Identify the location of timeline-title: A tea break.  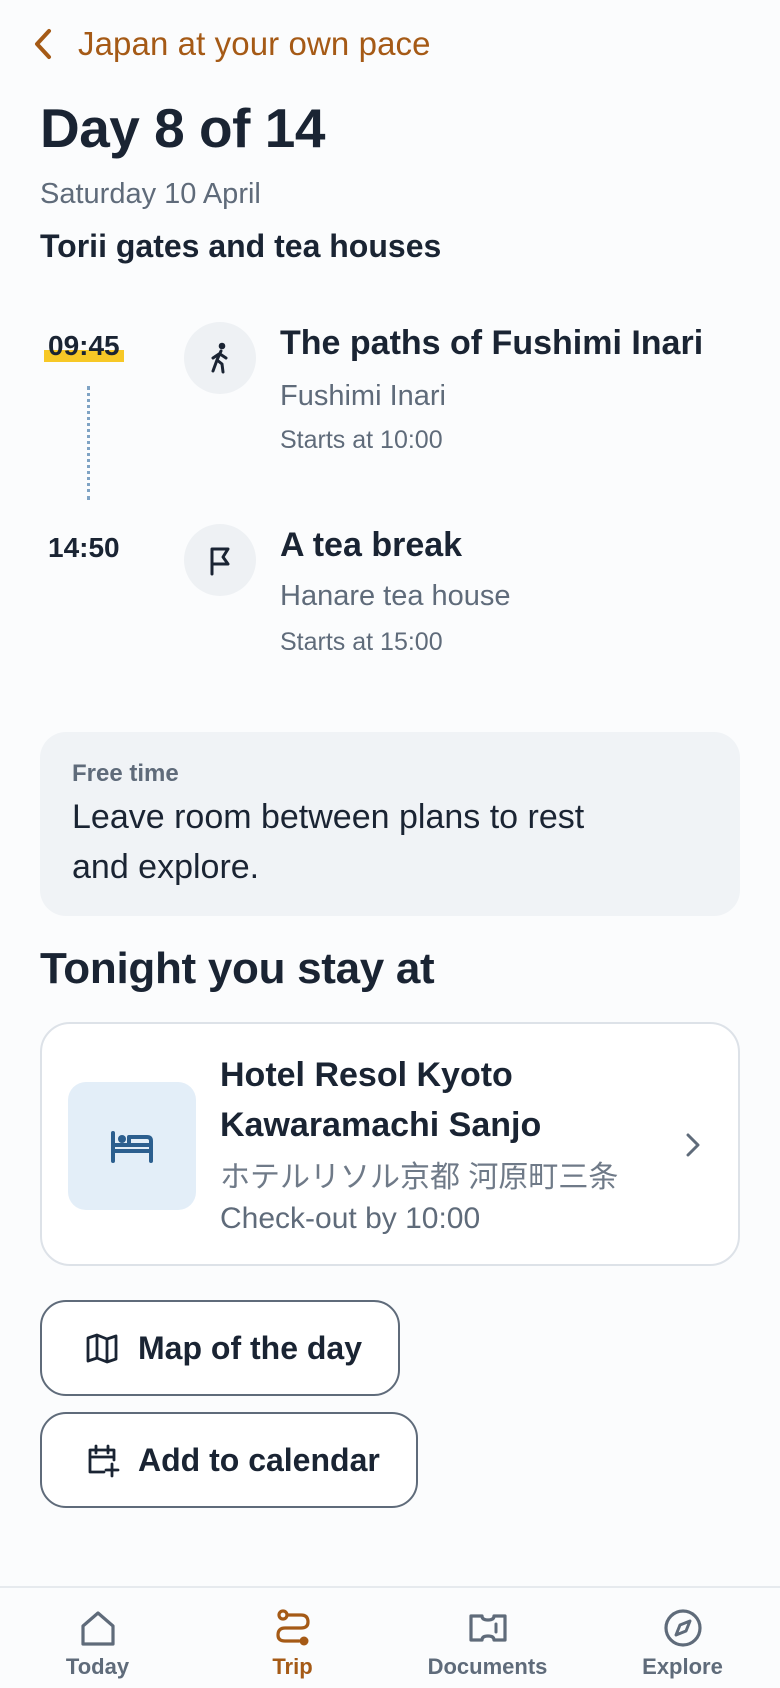
(371, 545).